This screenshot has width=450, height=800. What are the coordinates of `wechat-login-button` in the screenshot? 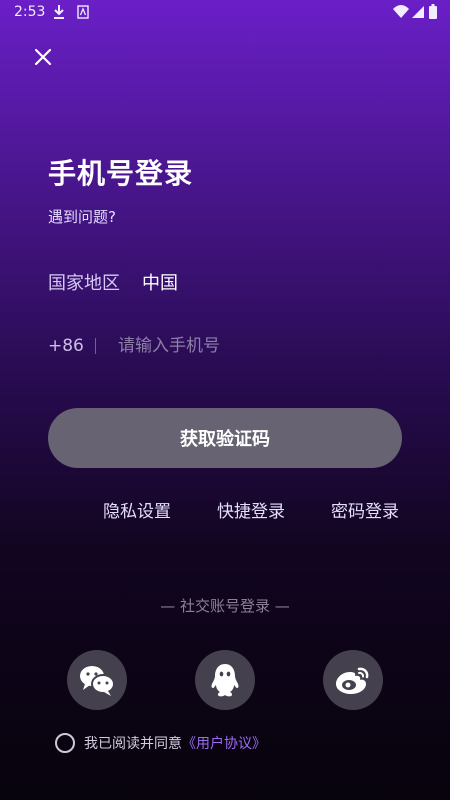 It's located at (97, 680).